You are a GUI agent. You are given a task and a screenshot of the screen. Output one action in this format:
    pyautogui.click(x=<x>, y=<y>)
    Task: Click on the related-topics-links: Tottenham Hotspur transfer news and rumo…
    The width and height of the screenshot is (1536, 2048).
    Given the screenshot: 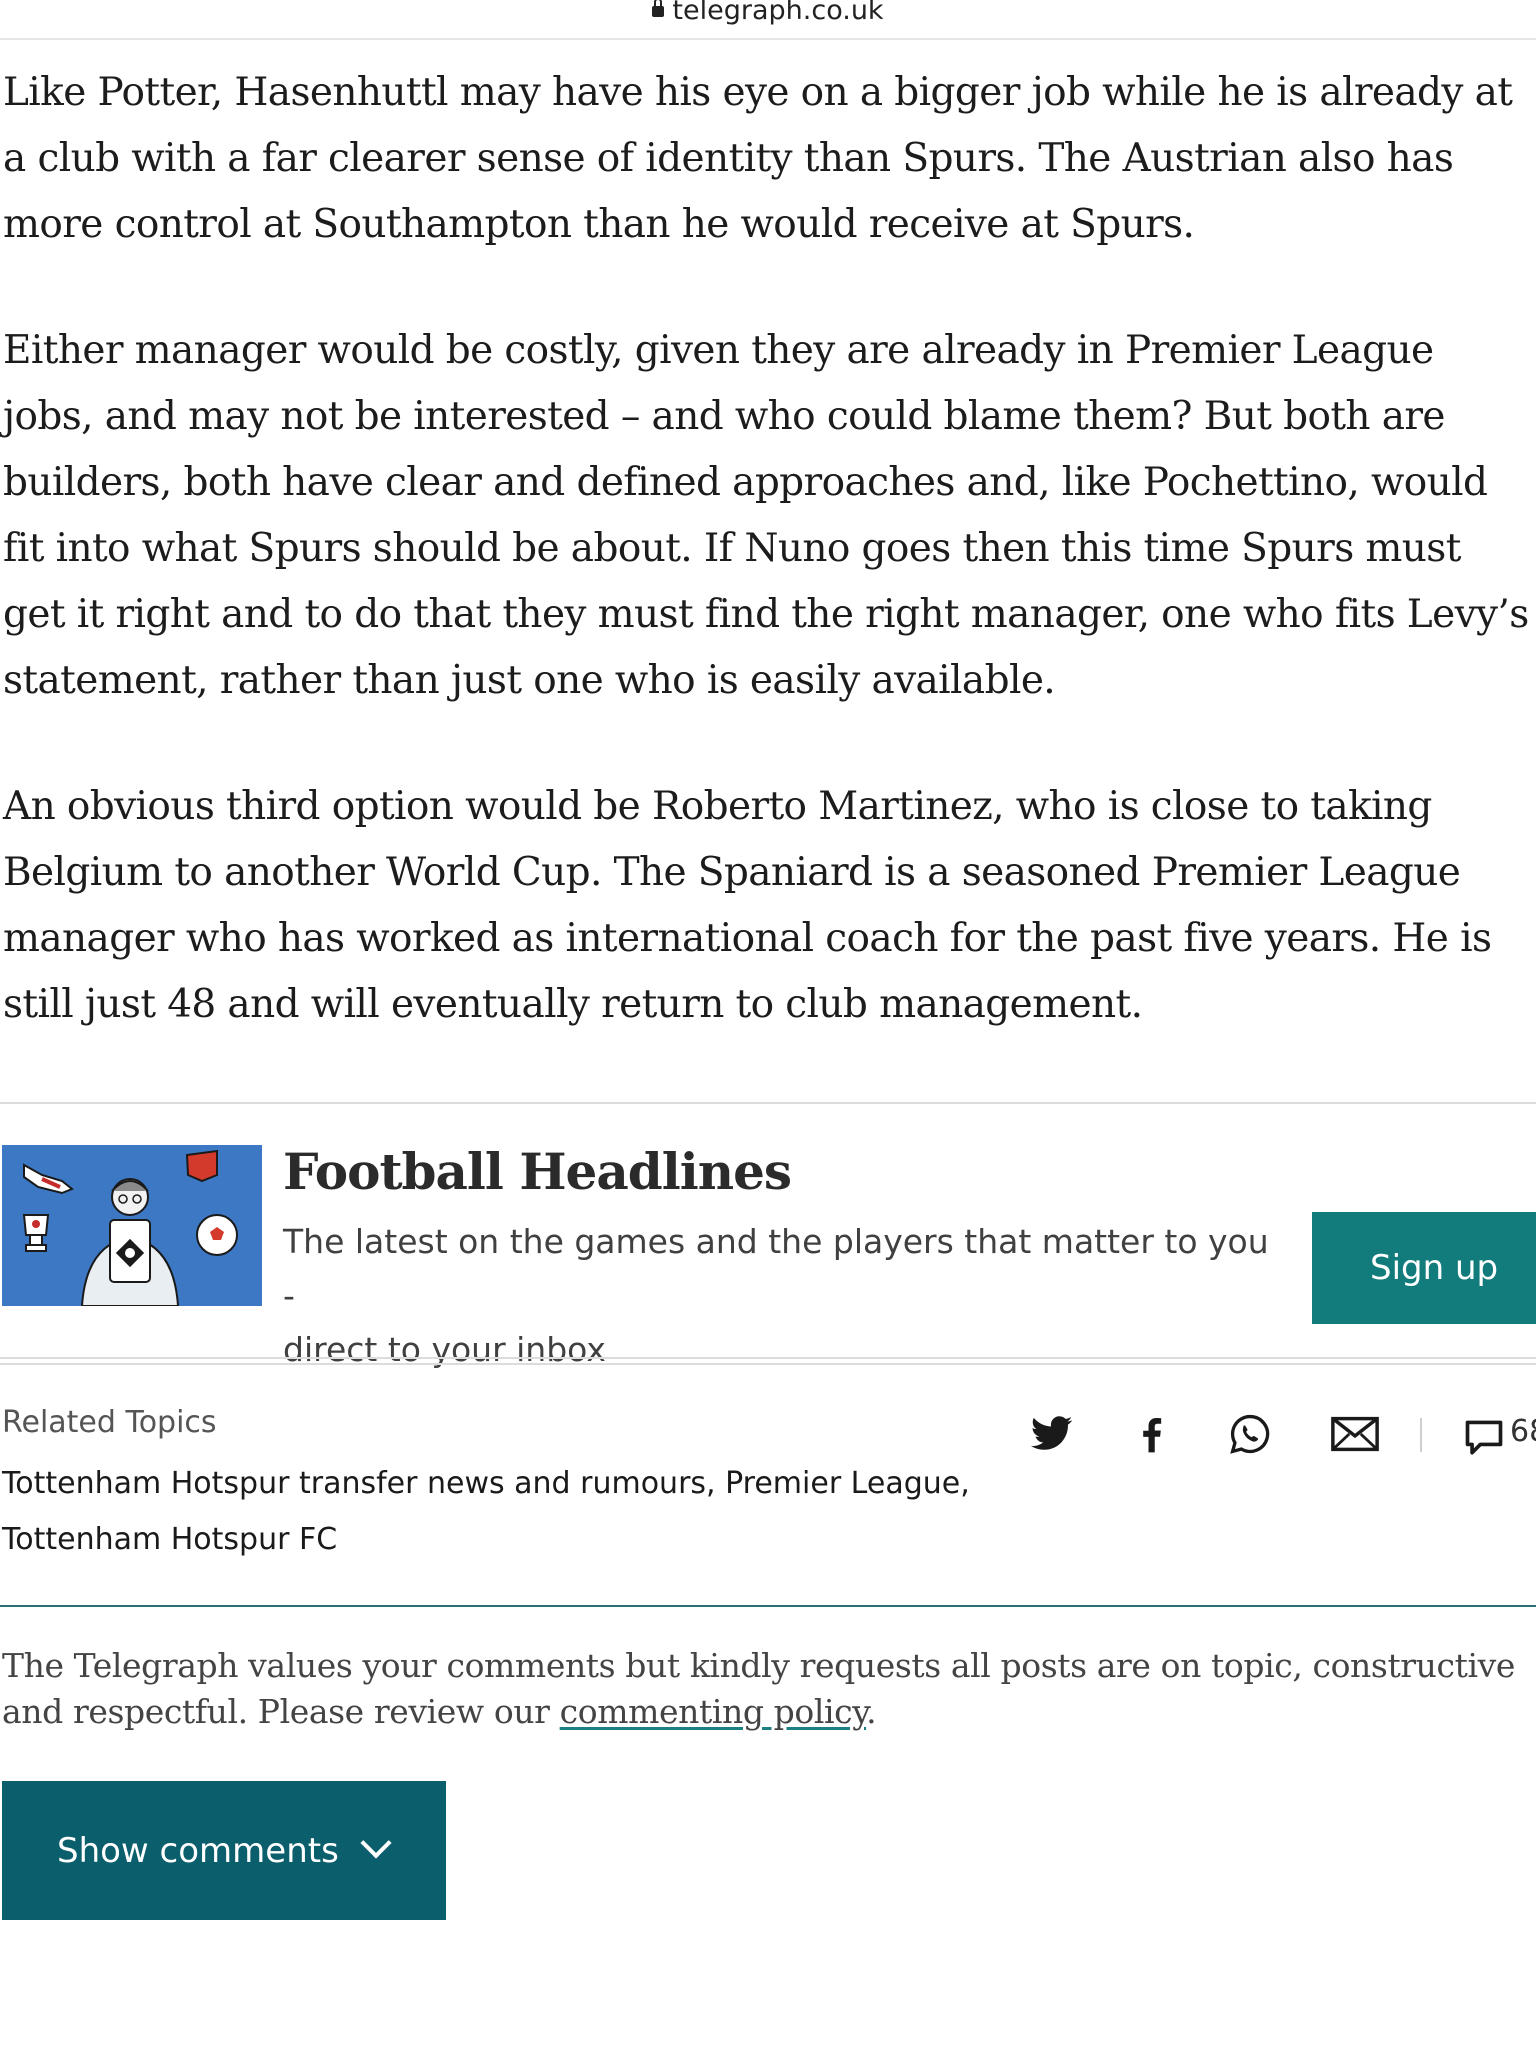 What is the action you would take?
    pyautogui.click(x=486, y=1512)
    